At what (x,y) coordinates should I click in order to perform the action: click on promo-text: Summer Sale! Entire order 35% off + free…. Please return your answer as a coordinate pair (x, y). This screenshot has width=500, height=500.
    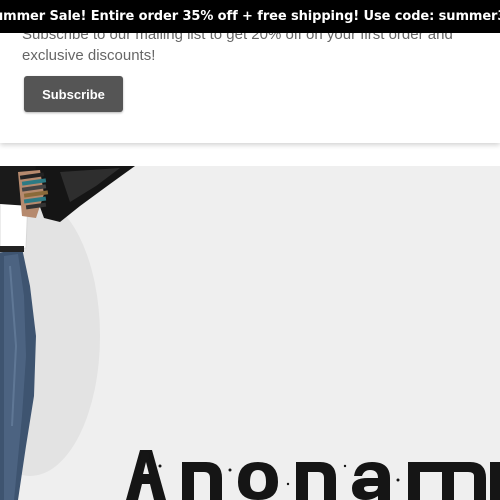
    Looking at the image, I should click on (250, 16).